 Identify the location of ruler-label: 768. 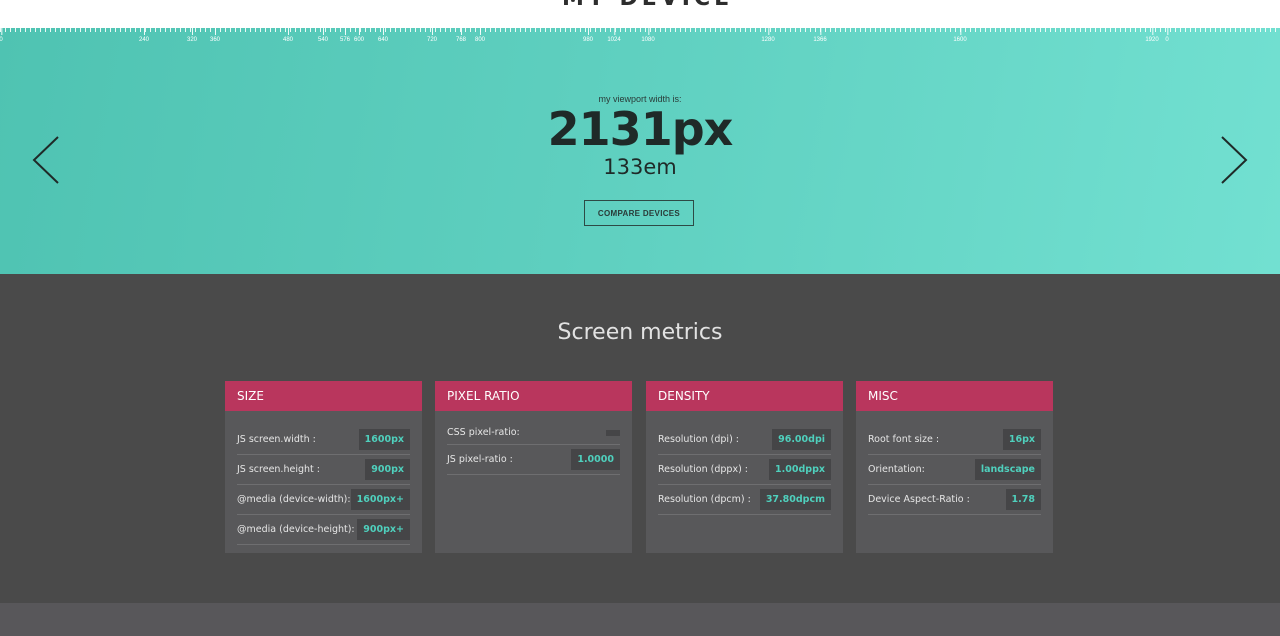
(461, 35).